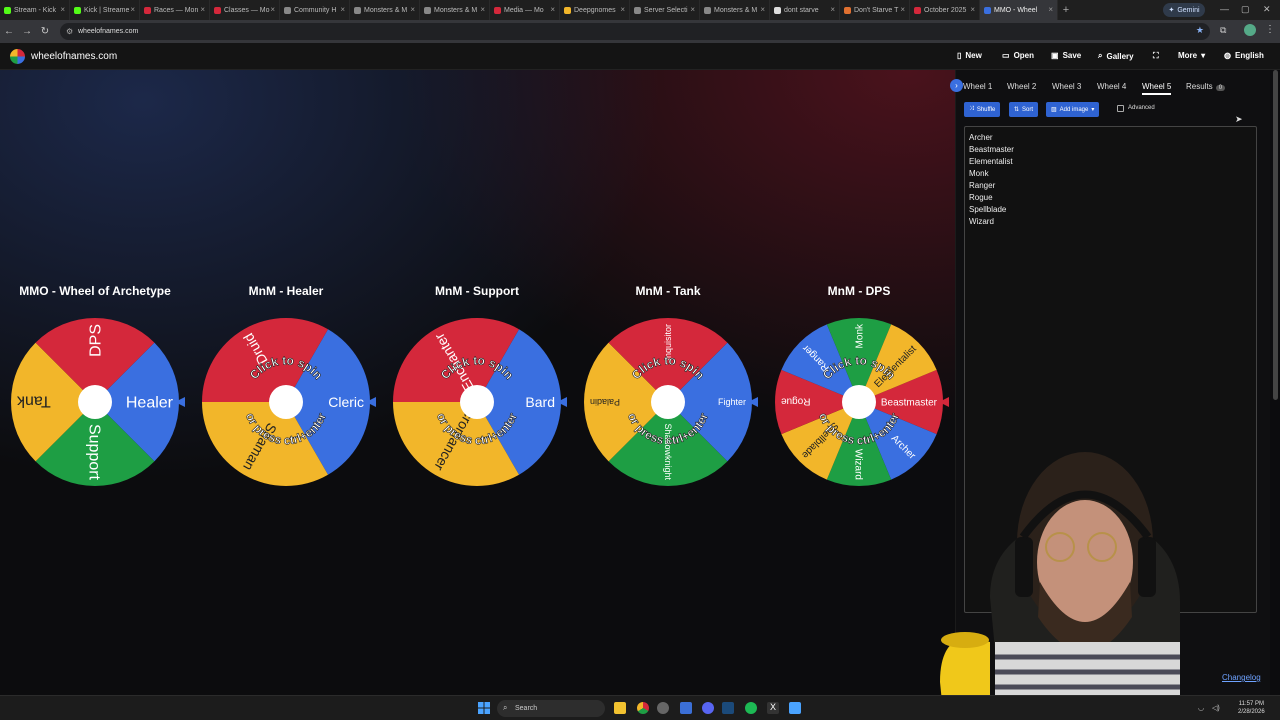  Describe the element at coordinates (1250, 30) in the screenshot. I see `avatar` at that location.